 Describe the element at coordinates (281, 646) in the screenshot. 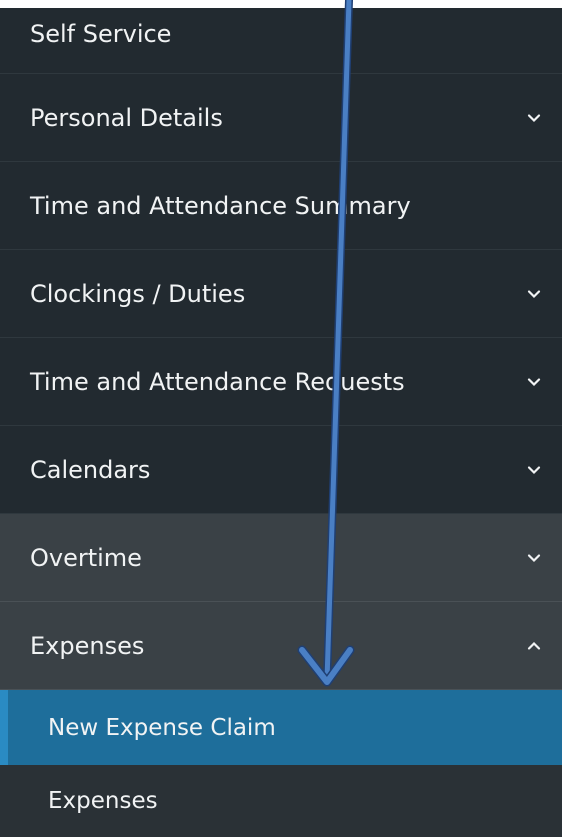

I see `menu-item-expenses: Expenses` at that location.